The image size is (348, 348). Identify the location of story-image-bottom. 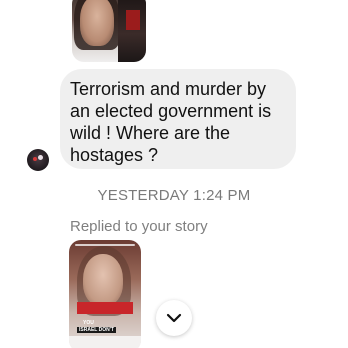
(105, 342).